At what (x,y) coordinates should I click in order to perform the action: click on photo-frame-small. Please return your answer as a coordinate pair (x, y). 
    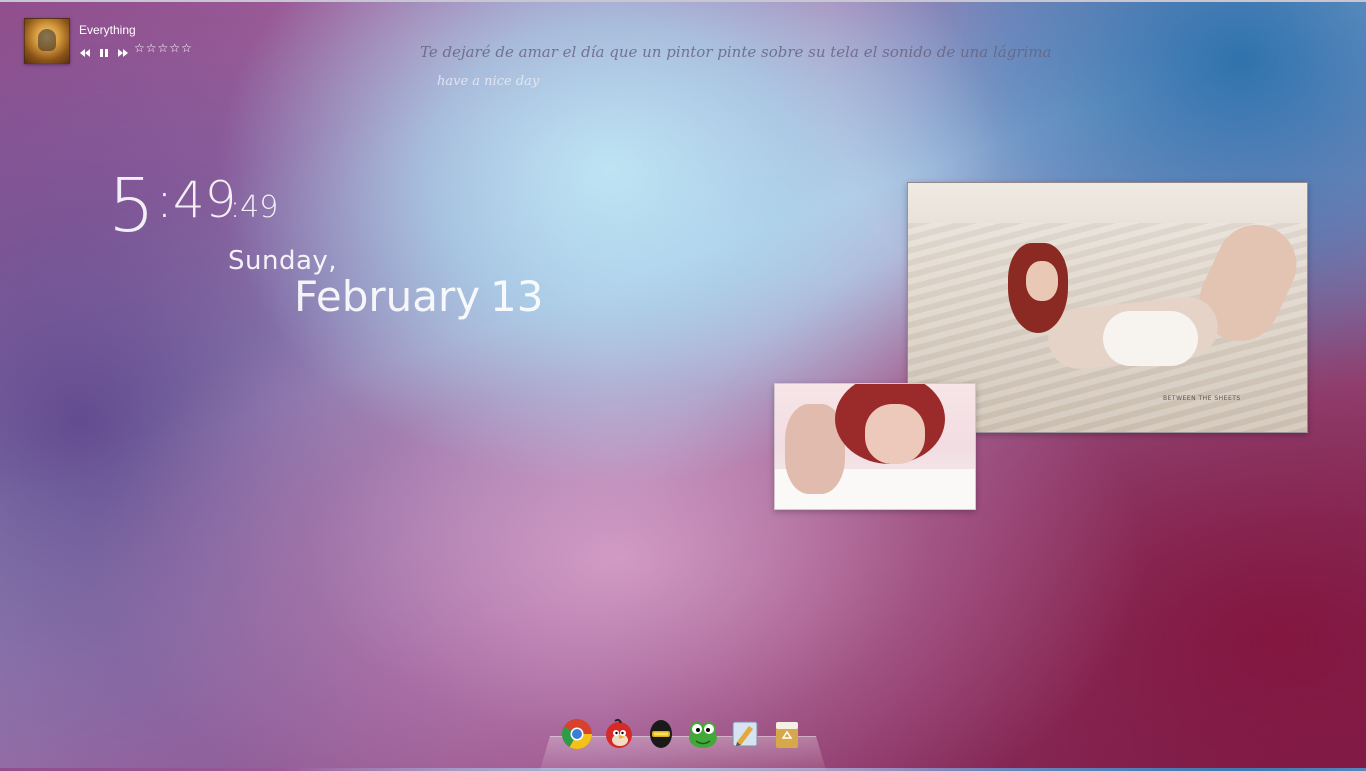
    Looking at the image, I should click on (875, 446).